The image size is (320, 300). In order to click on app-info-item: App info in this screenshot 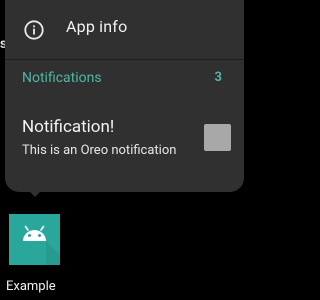, I will do `click(124, 29)`.